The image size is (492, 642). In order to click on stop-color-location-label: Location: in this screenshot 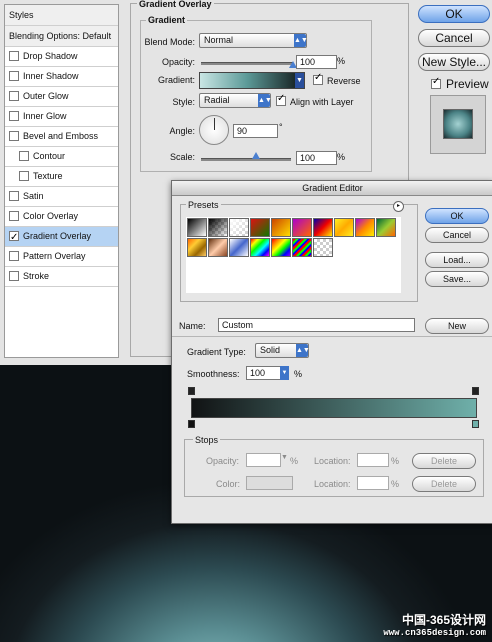, I will do `click(332, 484)`.